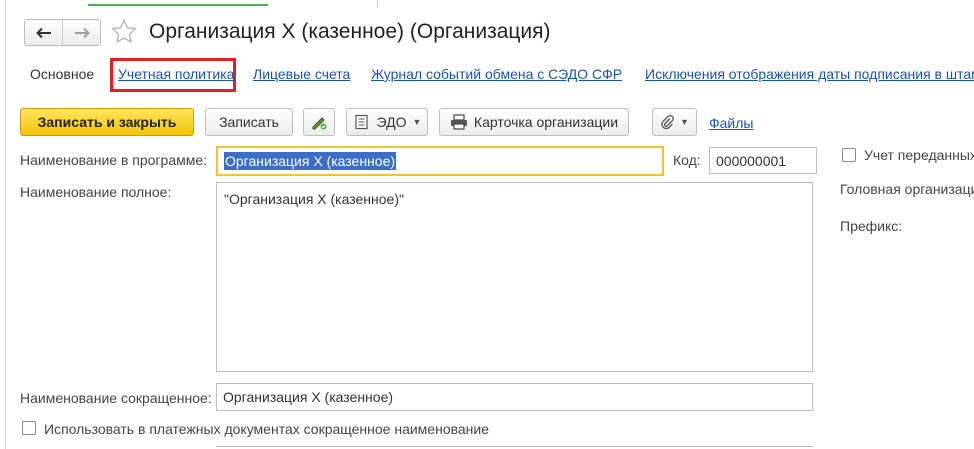 This screenshot has height=449, width=974. I want to click on back-button, so click(43, 32).